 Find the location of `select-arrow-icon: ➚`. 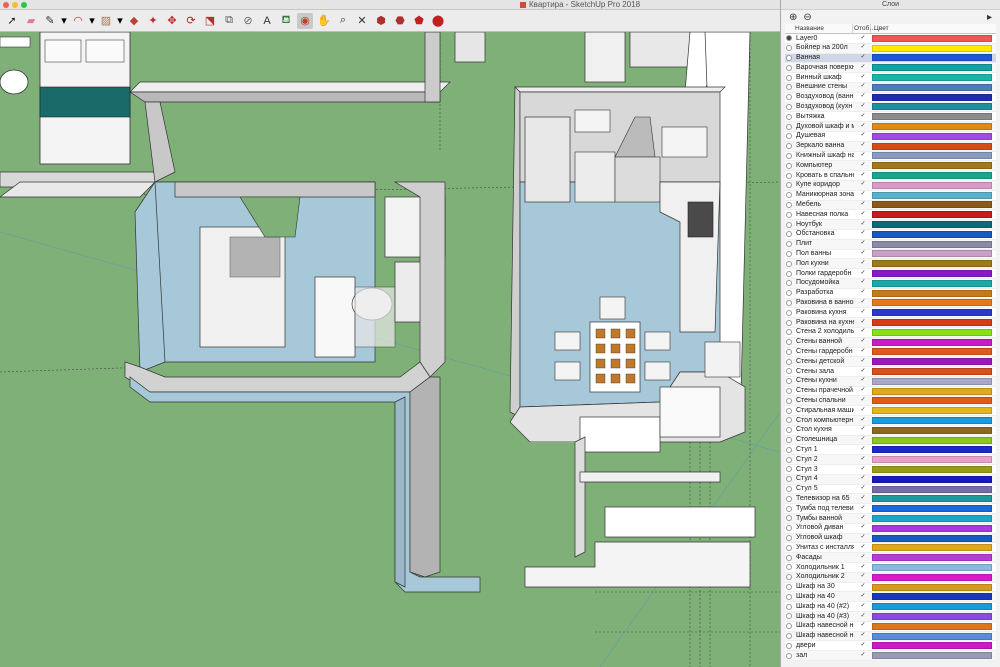

select-arrow-icon: ➚ is located at coordinates (12, 21).